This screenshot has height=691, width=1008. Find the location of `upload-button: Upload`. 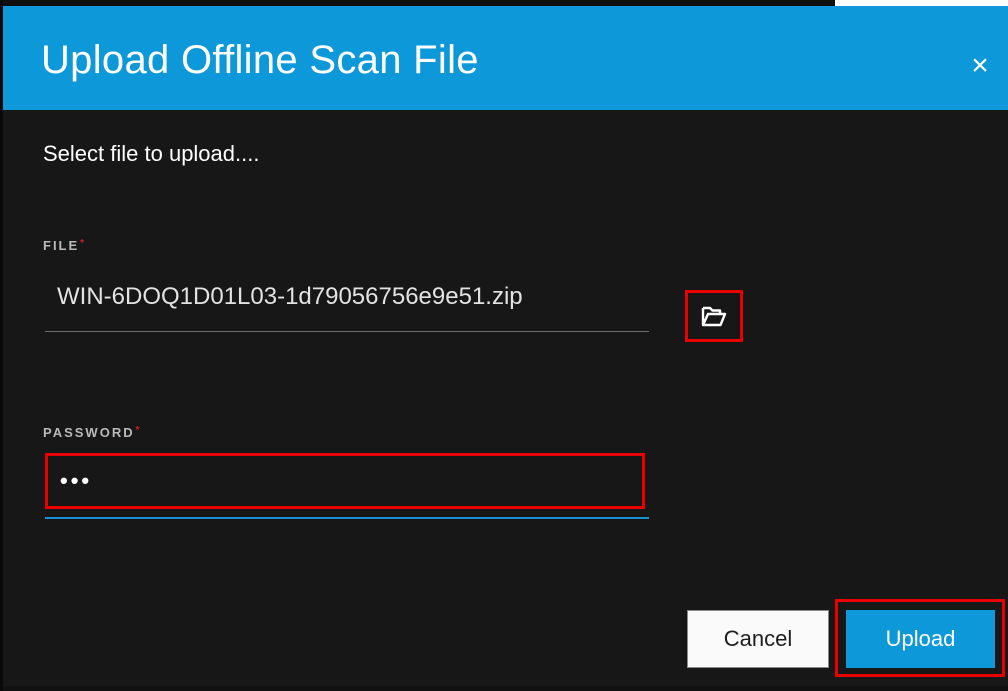

upload-button: Upload is located at coordinates (920, 639).